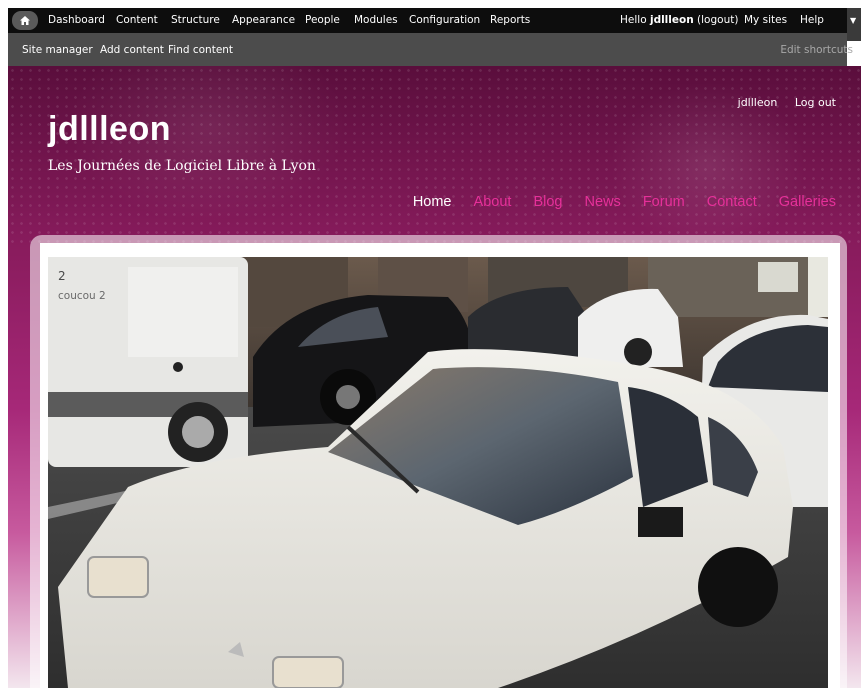 This screenshot has height=688, width=861. Describe the element at coordinates (137, 20) in the screenshot. I see `toolbar-content: Content` at that location.